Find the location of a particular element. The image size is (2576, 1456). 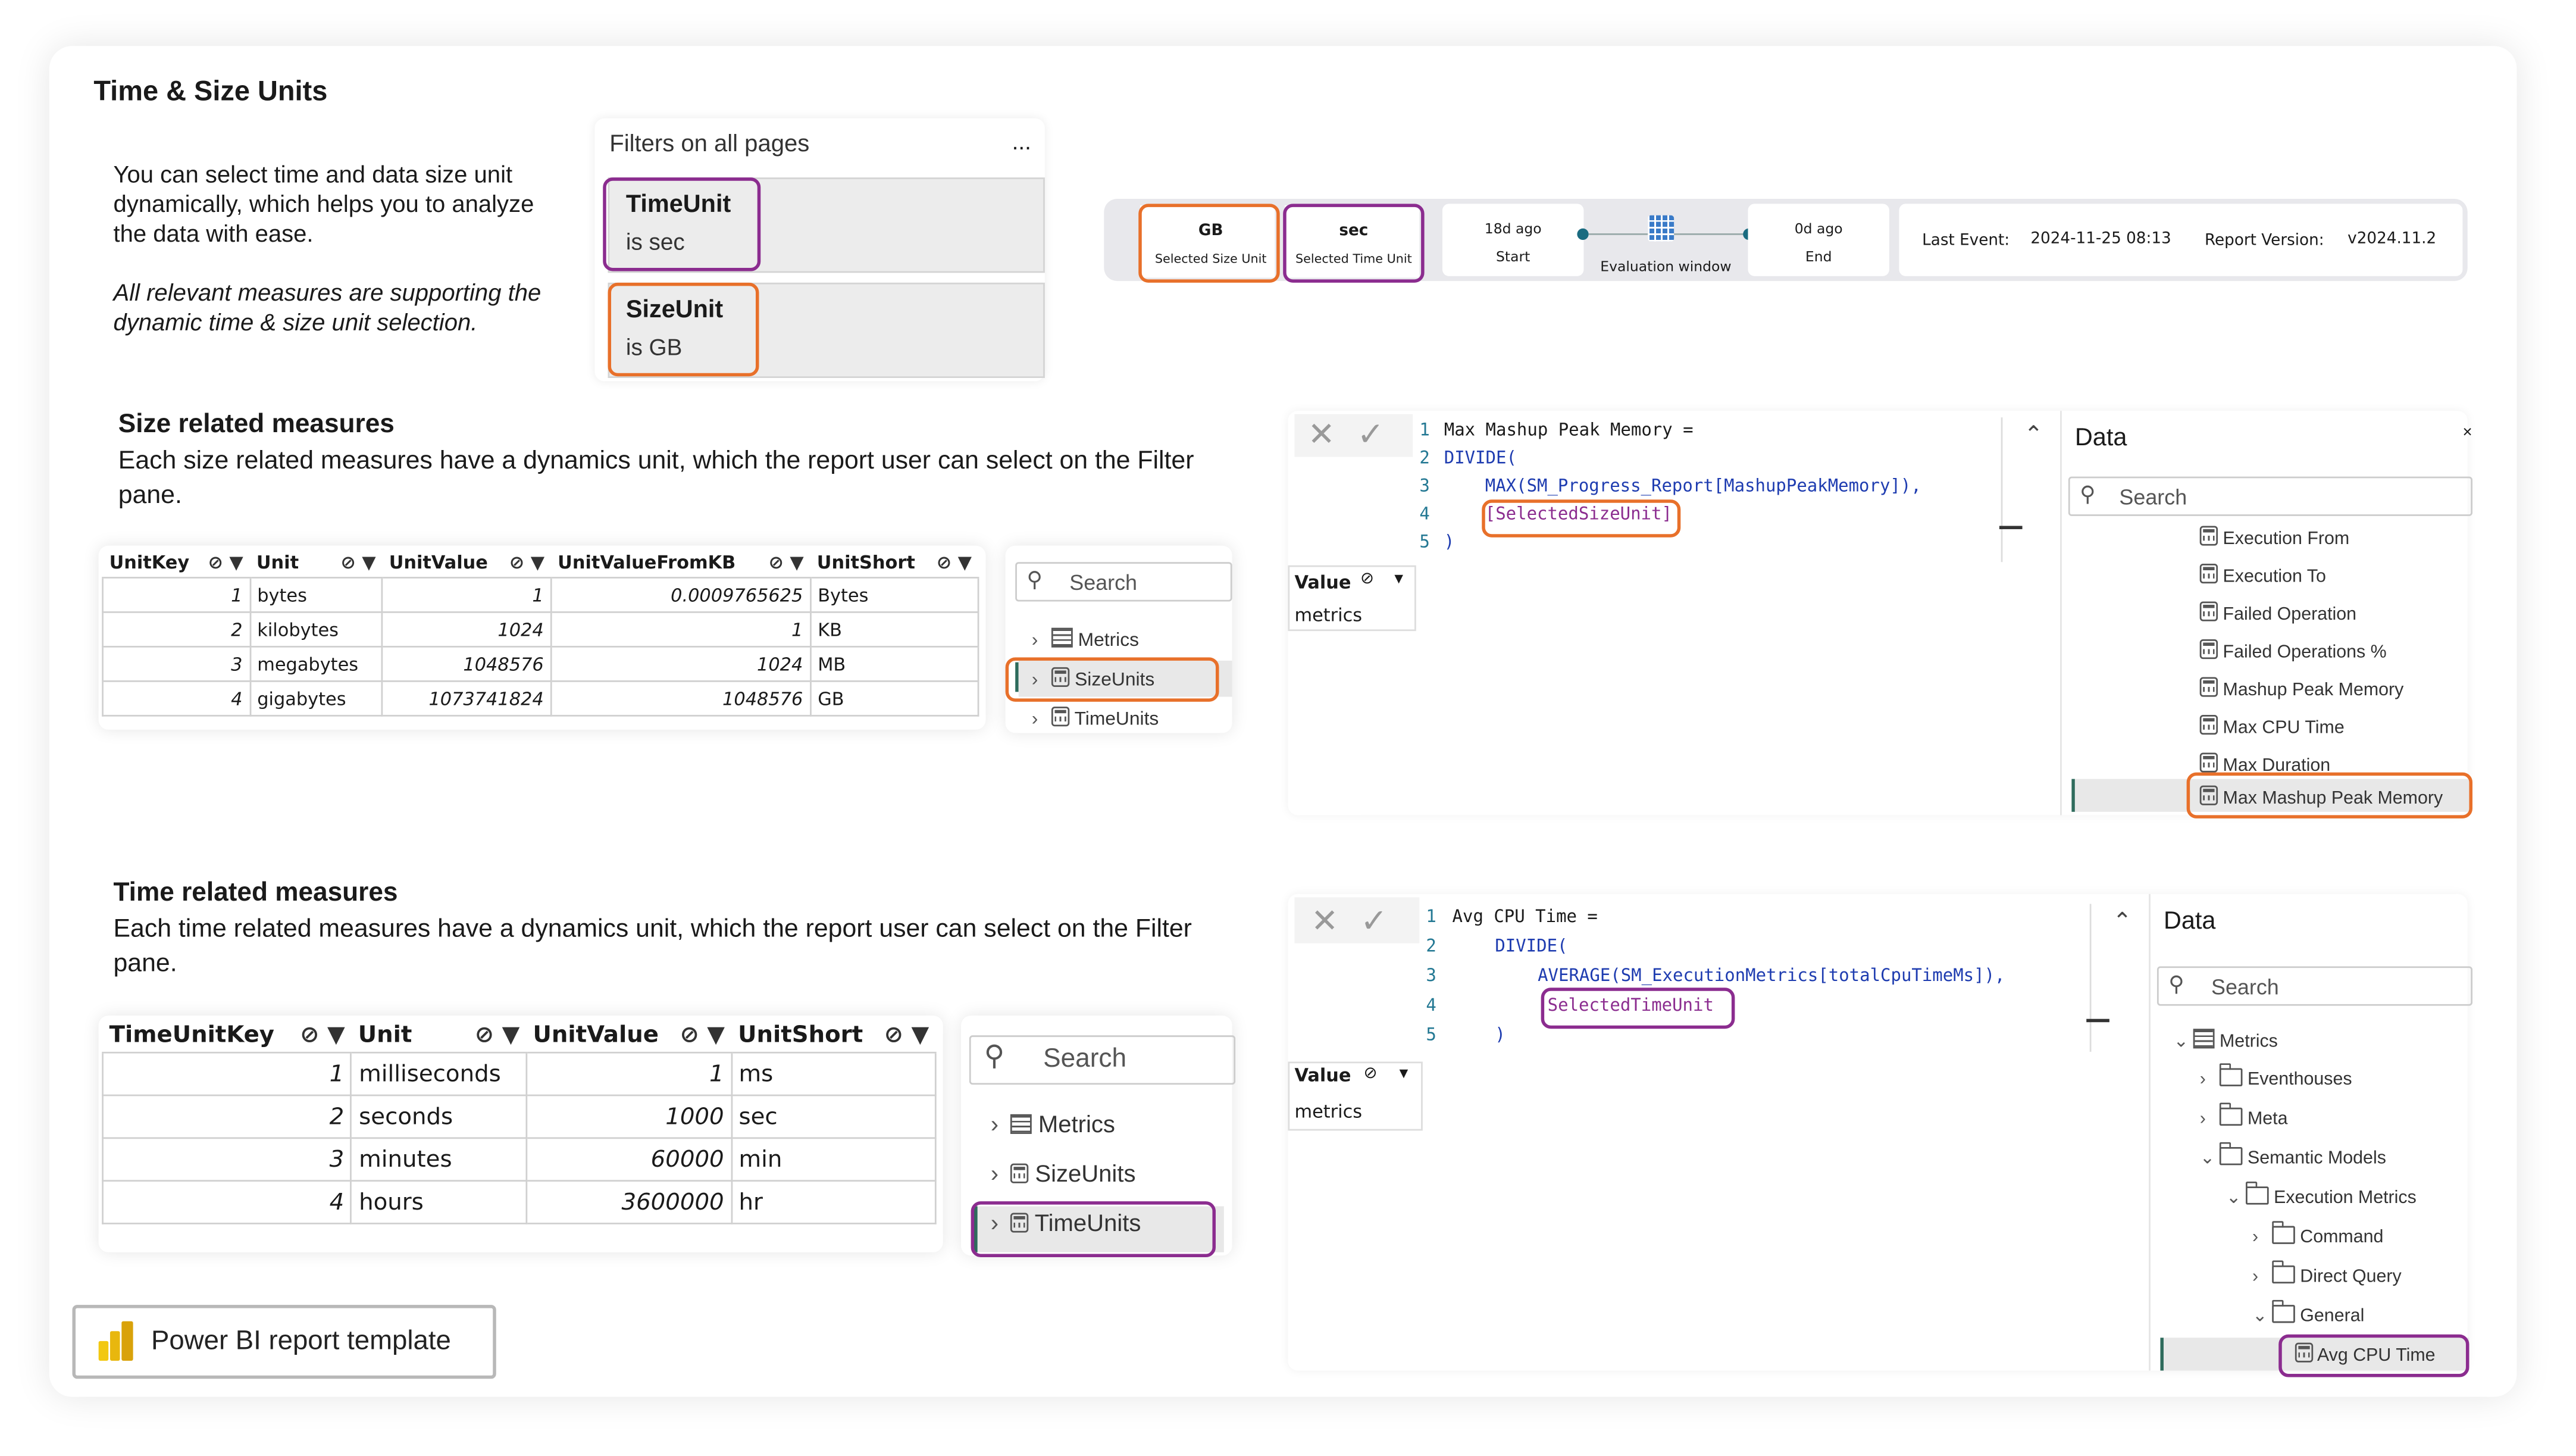

table-row: 2 kilobytes 1024 1 KB is located at coordinates (540, 630).